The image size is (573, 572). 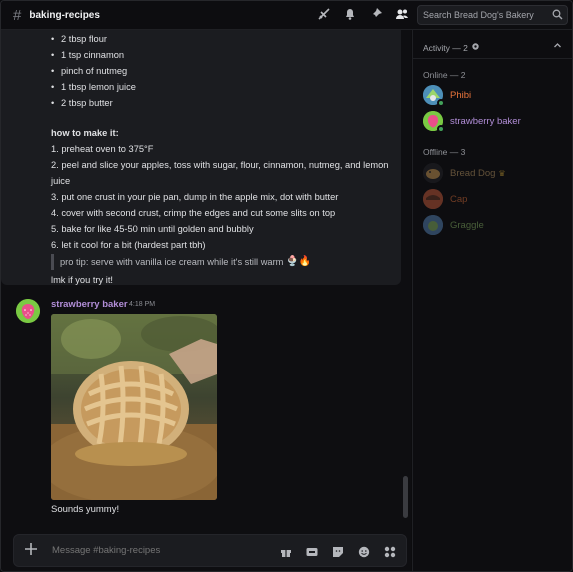 I want to click on divider, so click(x=492, y=58).